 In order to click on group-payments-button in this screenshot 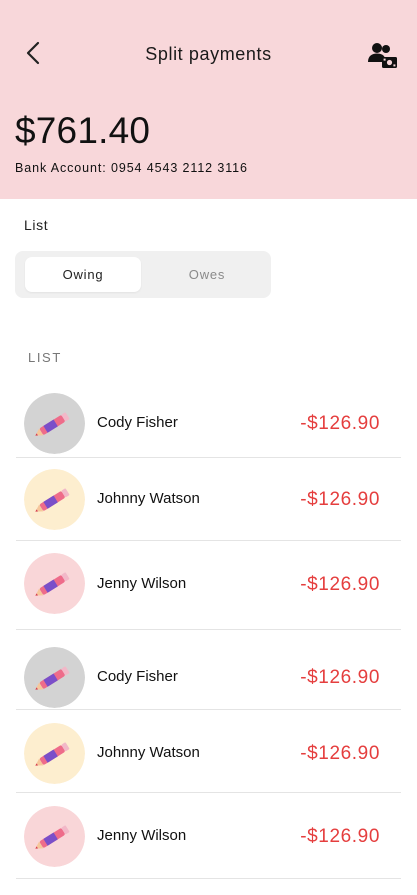, I will do `click(383, 56)`.